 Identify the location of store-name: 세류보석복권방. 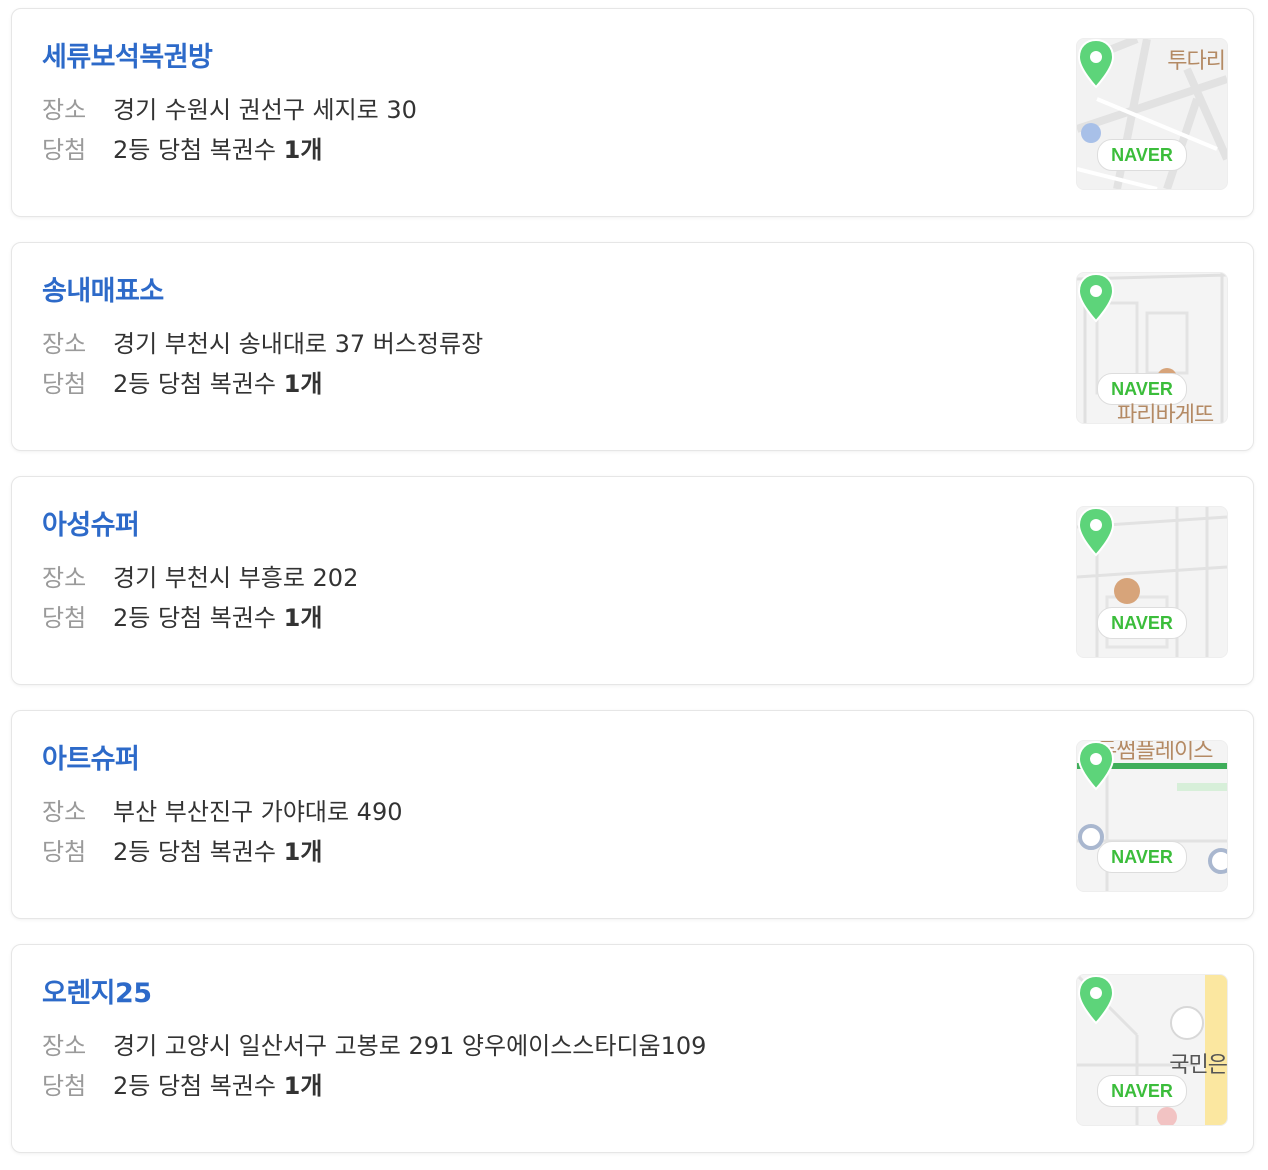
(127, 54).